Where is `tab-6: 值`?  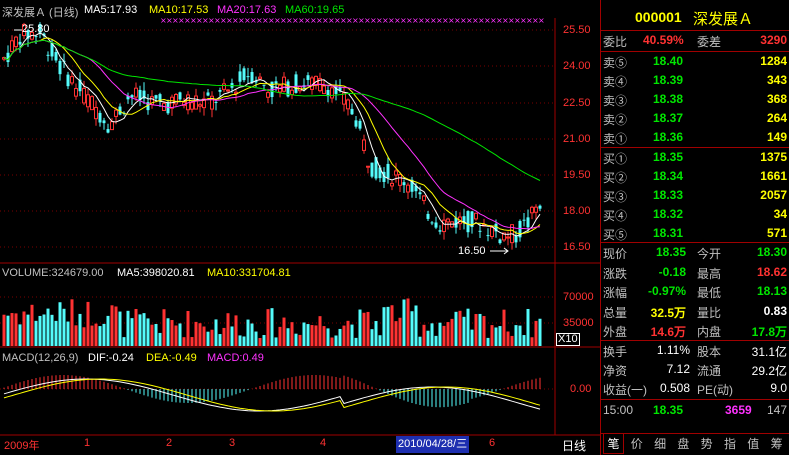
tab-6: 值 is located at coordinates (753, 444).